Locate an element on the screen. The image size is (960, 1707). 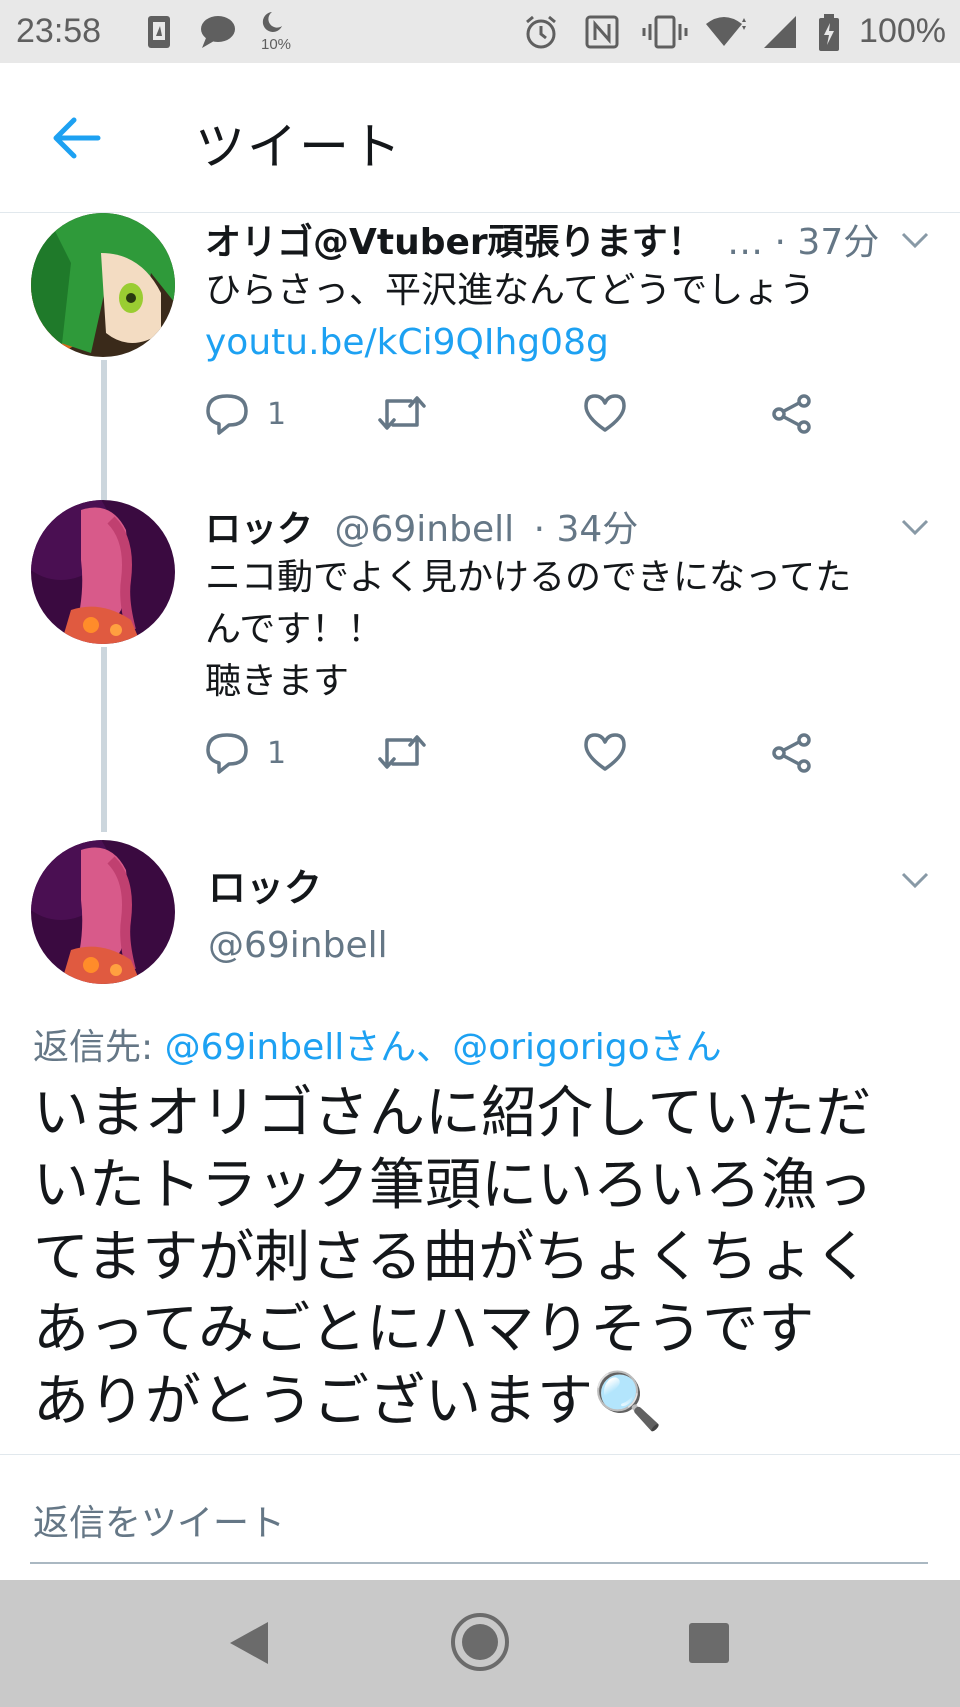
sim-card-icon is located at coordinates (159, 32).